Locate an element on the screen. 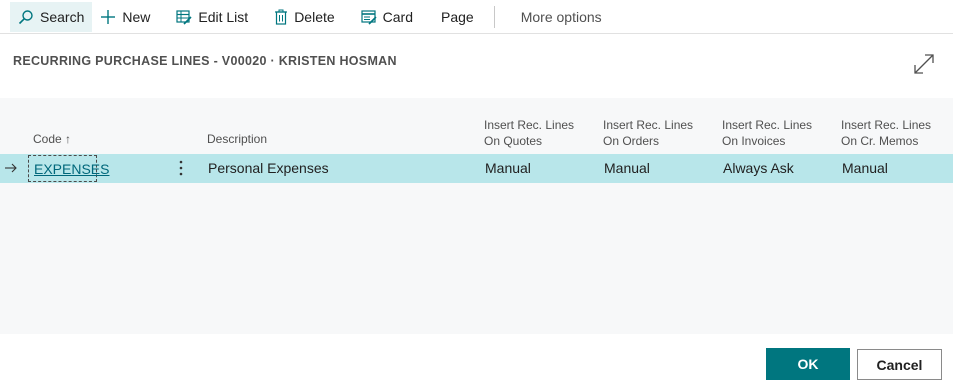 The width and height of the screenshot is (953, 388). column-header-invoices-line1: Insert Rec. Lines is located at coordinates (767, 125).